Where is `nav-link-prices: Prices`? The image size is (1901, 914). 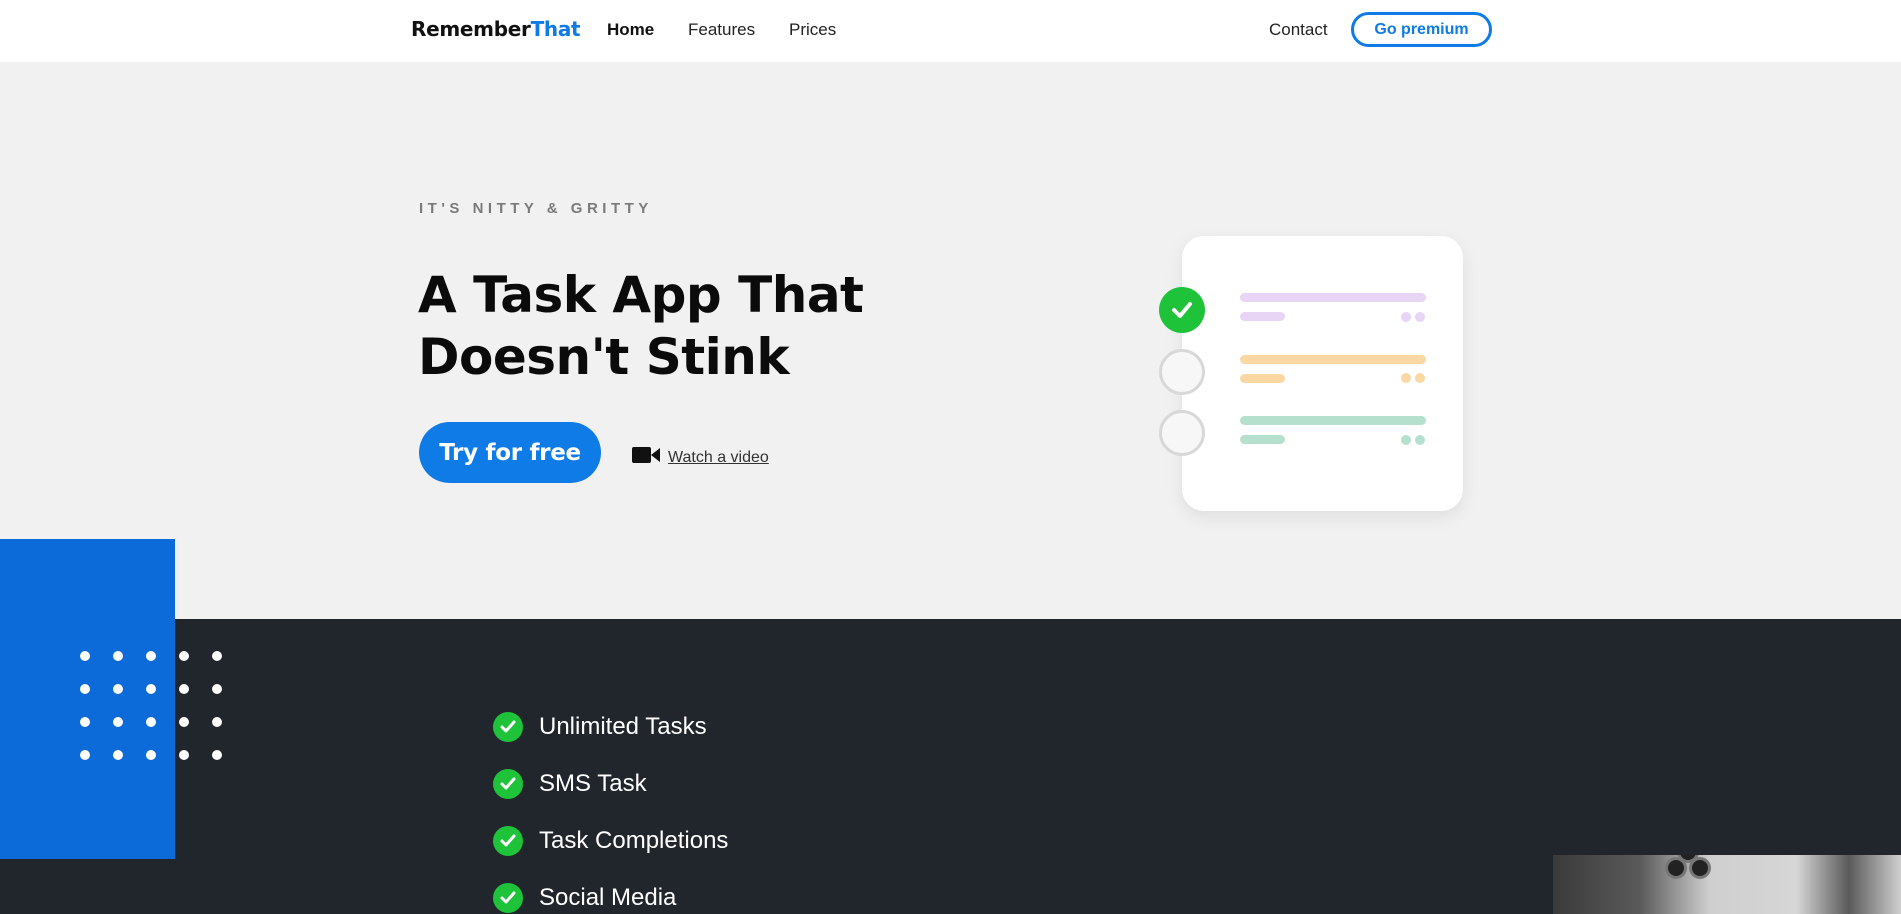
nav-link-prices: Prices is located at coordinates (812, 30).